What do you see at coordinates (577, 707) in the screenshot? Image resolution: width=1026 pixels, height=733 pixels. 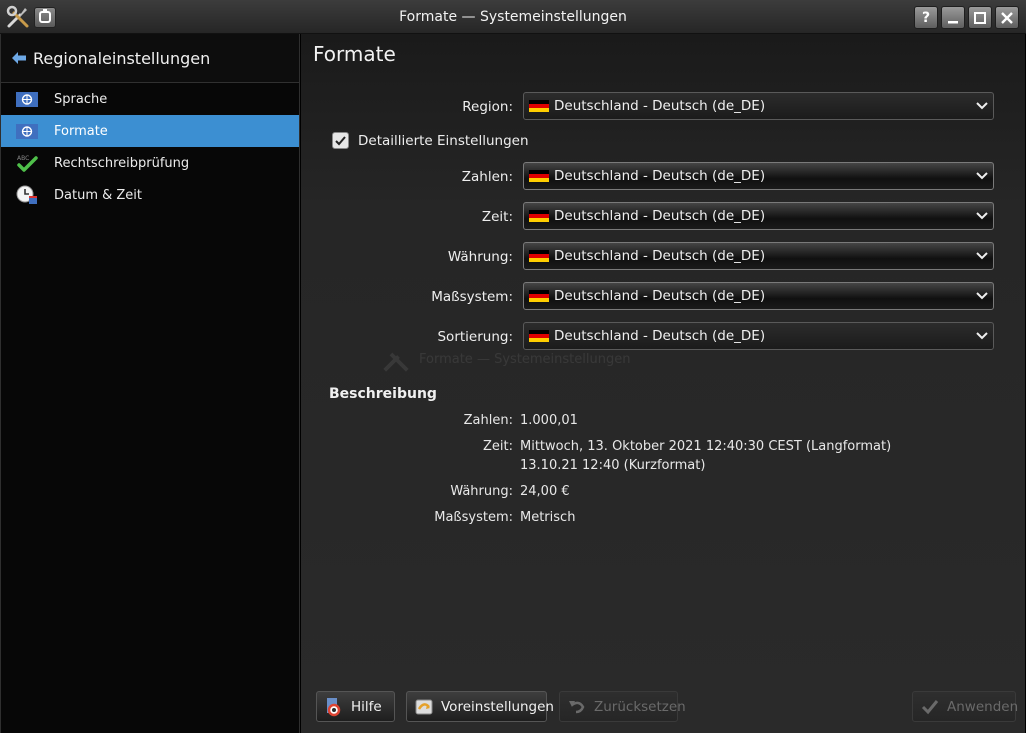 I see `undo-icon` at bounding box center [577, 707].